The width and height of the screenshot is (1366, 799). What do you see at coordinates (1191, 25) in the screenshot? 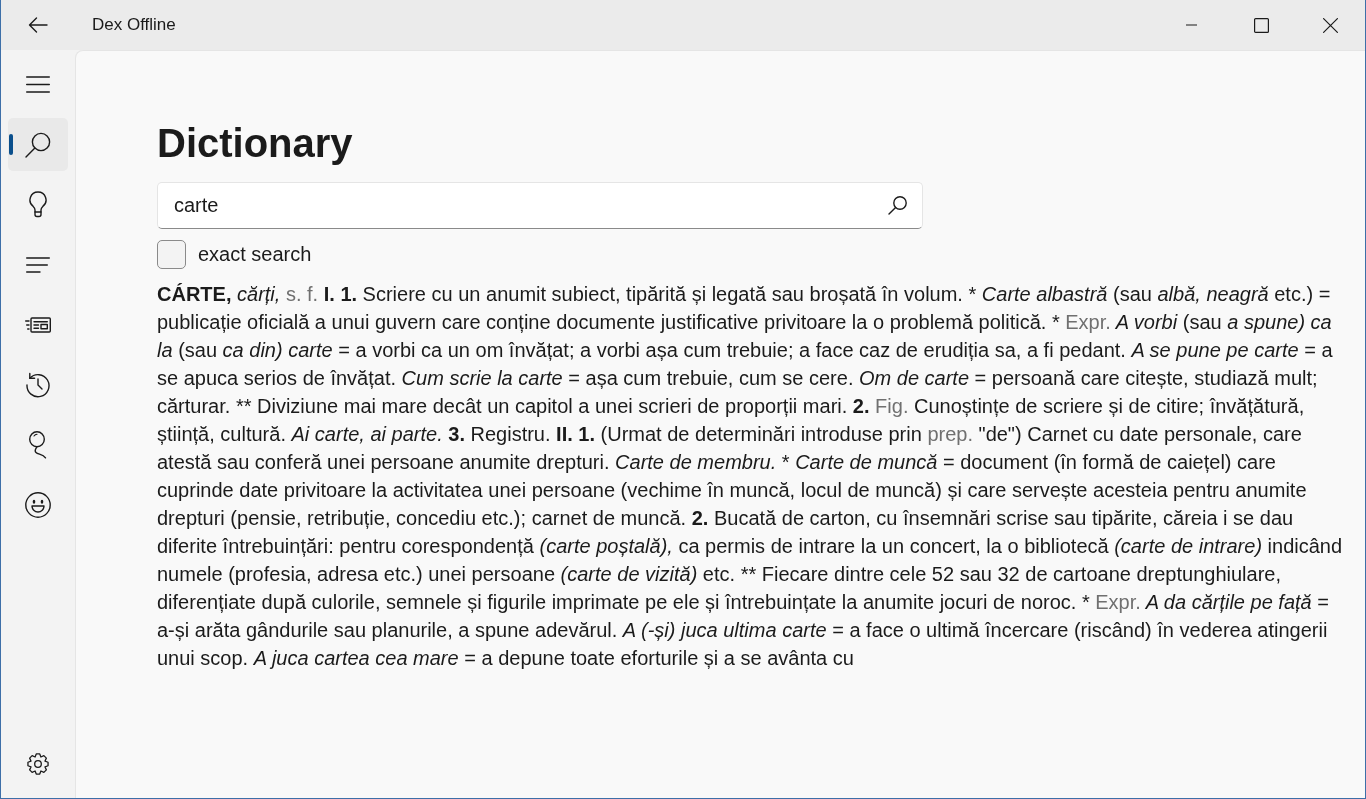
I see `minimize-icon` at bounding box center [1191, 25].